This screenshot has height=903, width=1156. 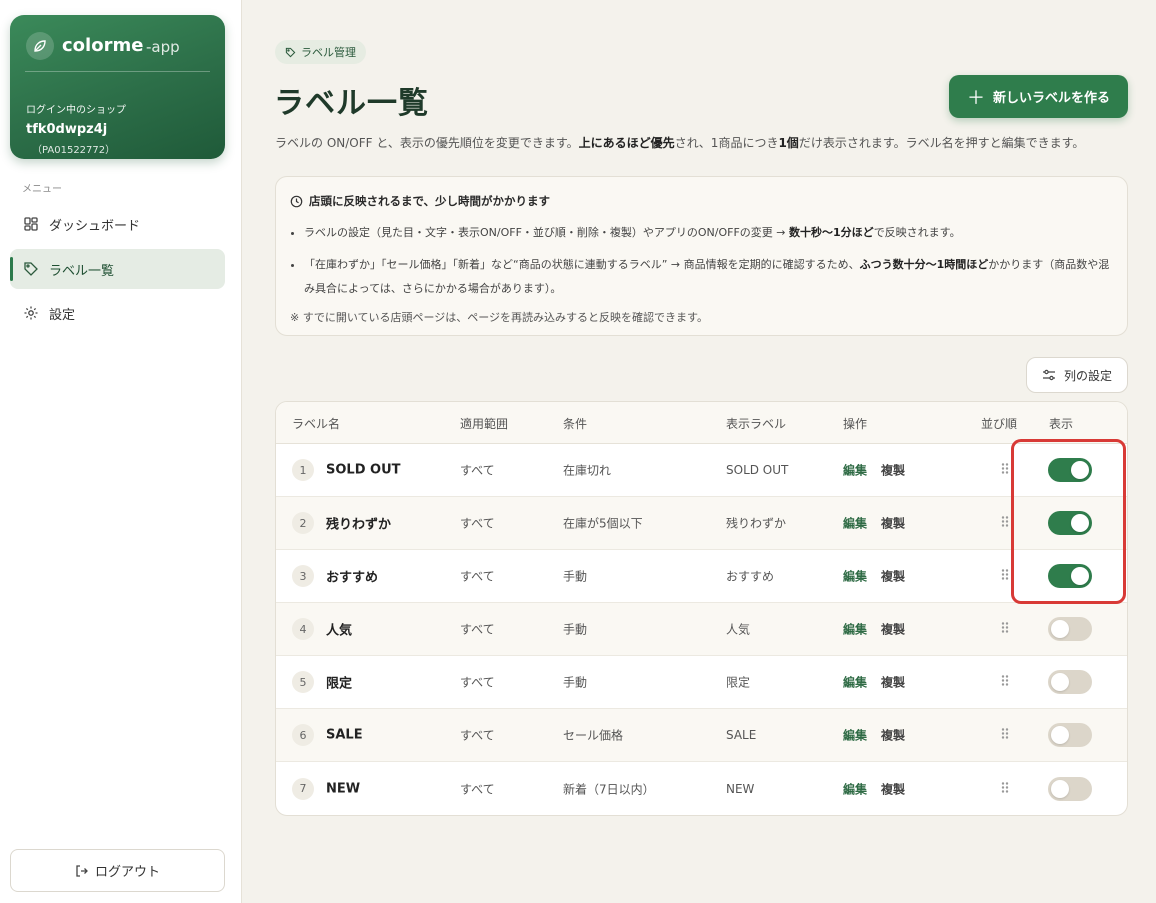 I want to click on row-display: SOLD OUT, so click(x=757, y=470).